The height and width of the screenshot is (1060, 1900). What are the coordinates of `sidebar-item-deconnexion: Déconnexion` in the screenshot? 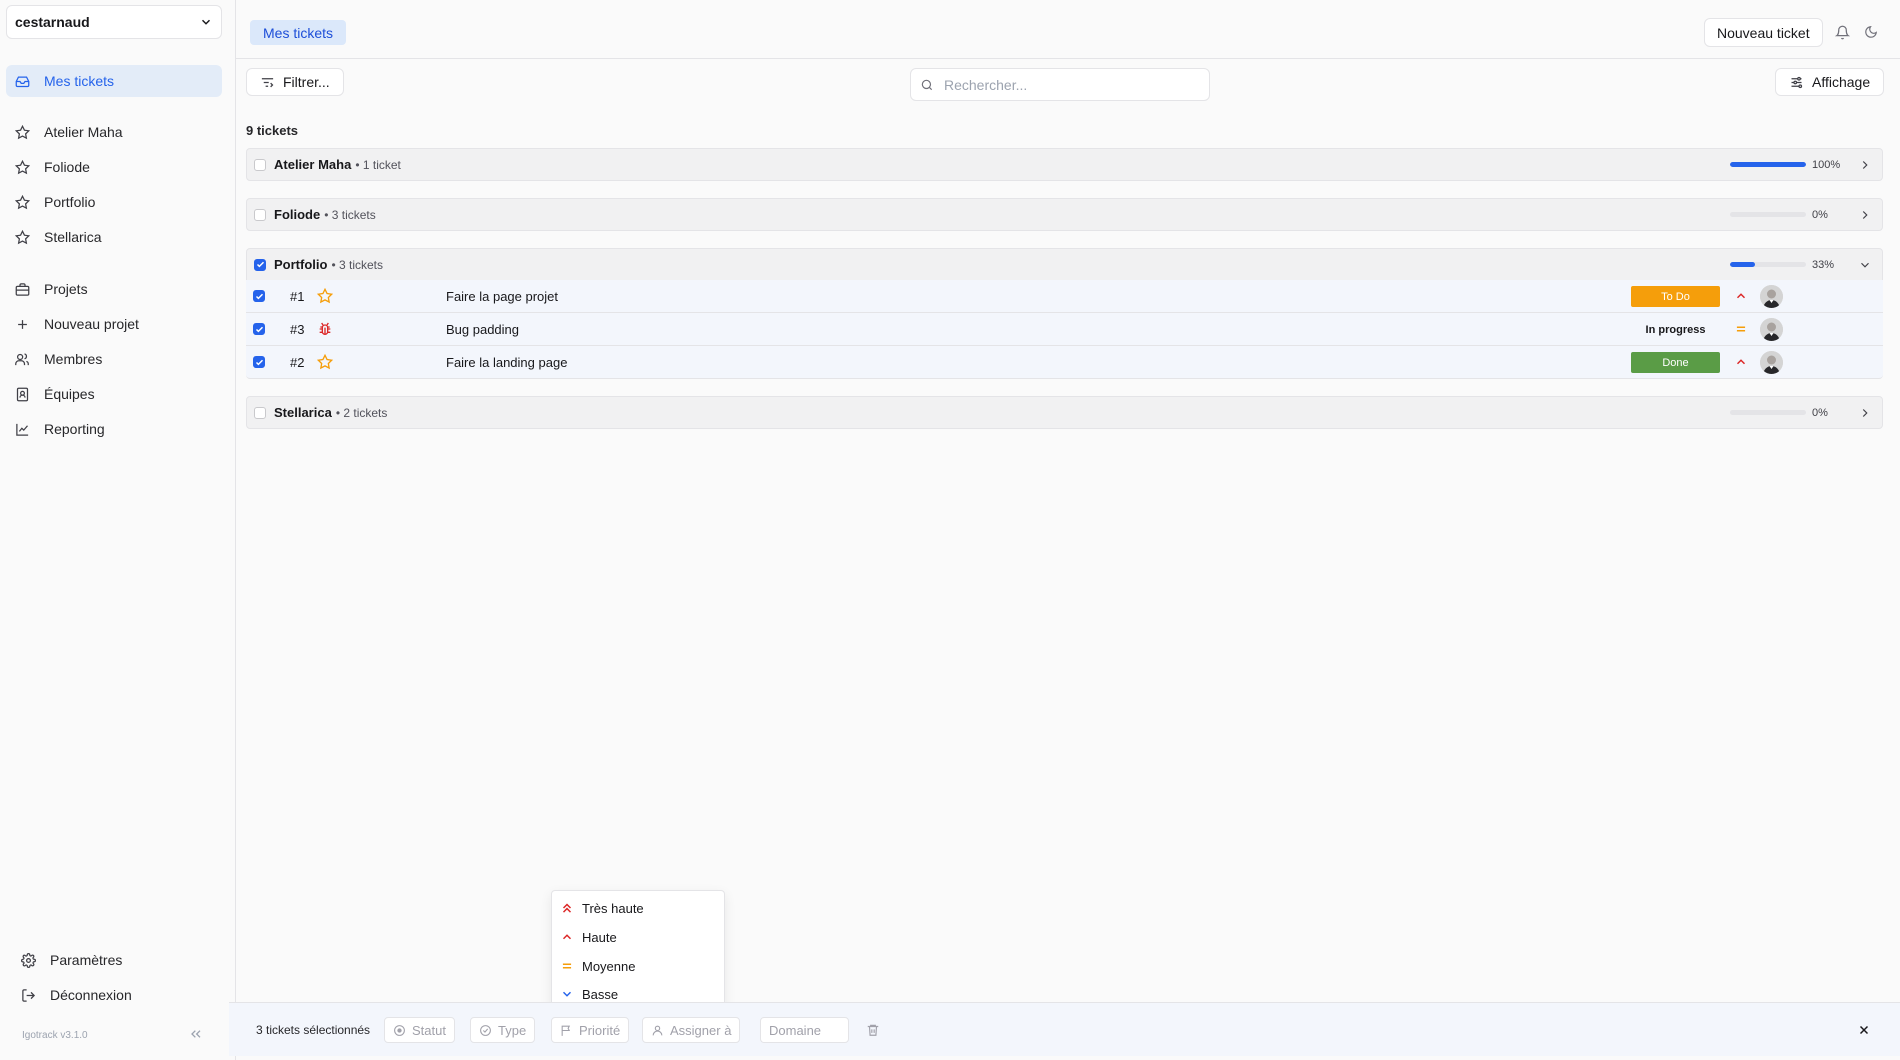 It's located at (120, 995).